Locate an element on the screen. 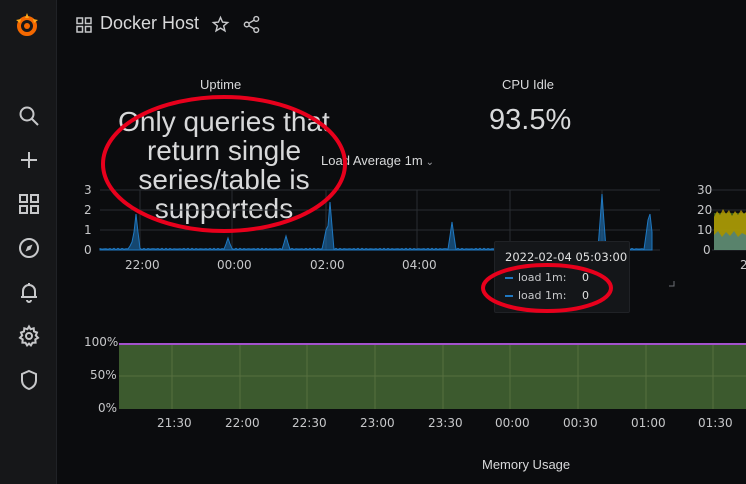 The image size is (746, 484). memory-usage-panel-title: Memory Usage is located at coordinates (526, 464).